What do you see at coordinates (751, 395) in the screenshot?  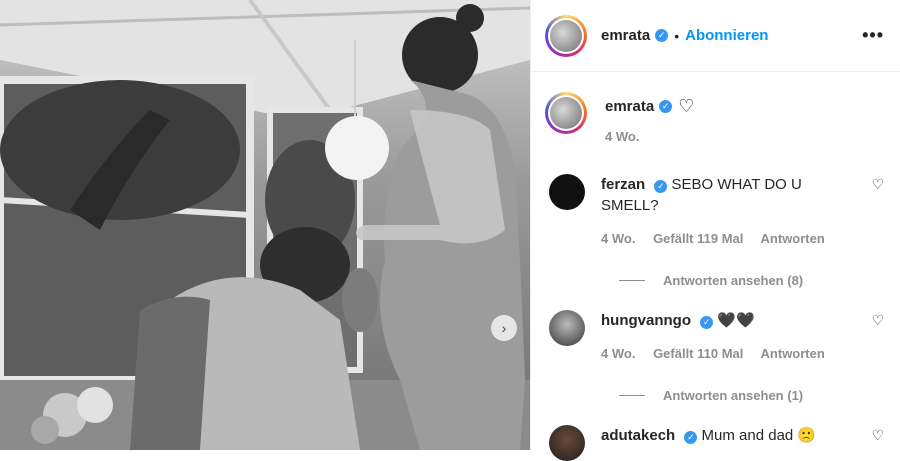 I see `view-replies-button: Antworten ansehen (1)` at bounding box center [751, 395].